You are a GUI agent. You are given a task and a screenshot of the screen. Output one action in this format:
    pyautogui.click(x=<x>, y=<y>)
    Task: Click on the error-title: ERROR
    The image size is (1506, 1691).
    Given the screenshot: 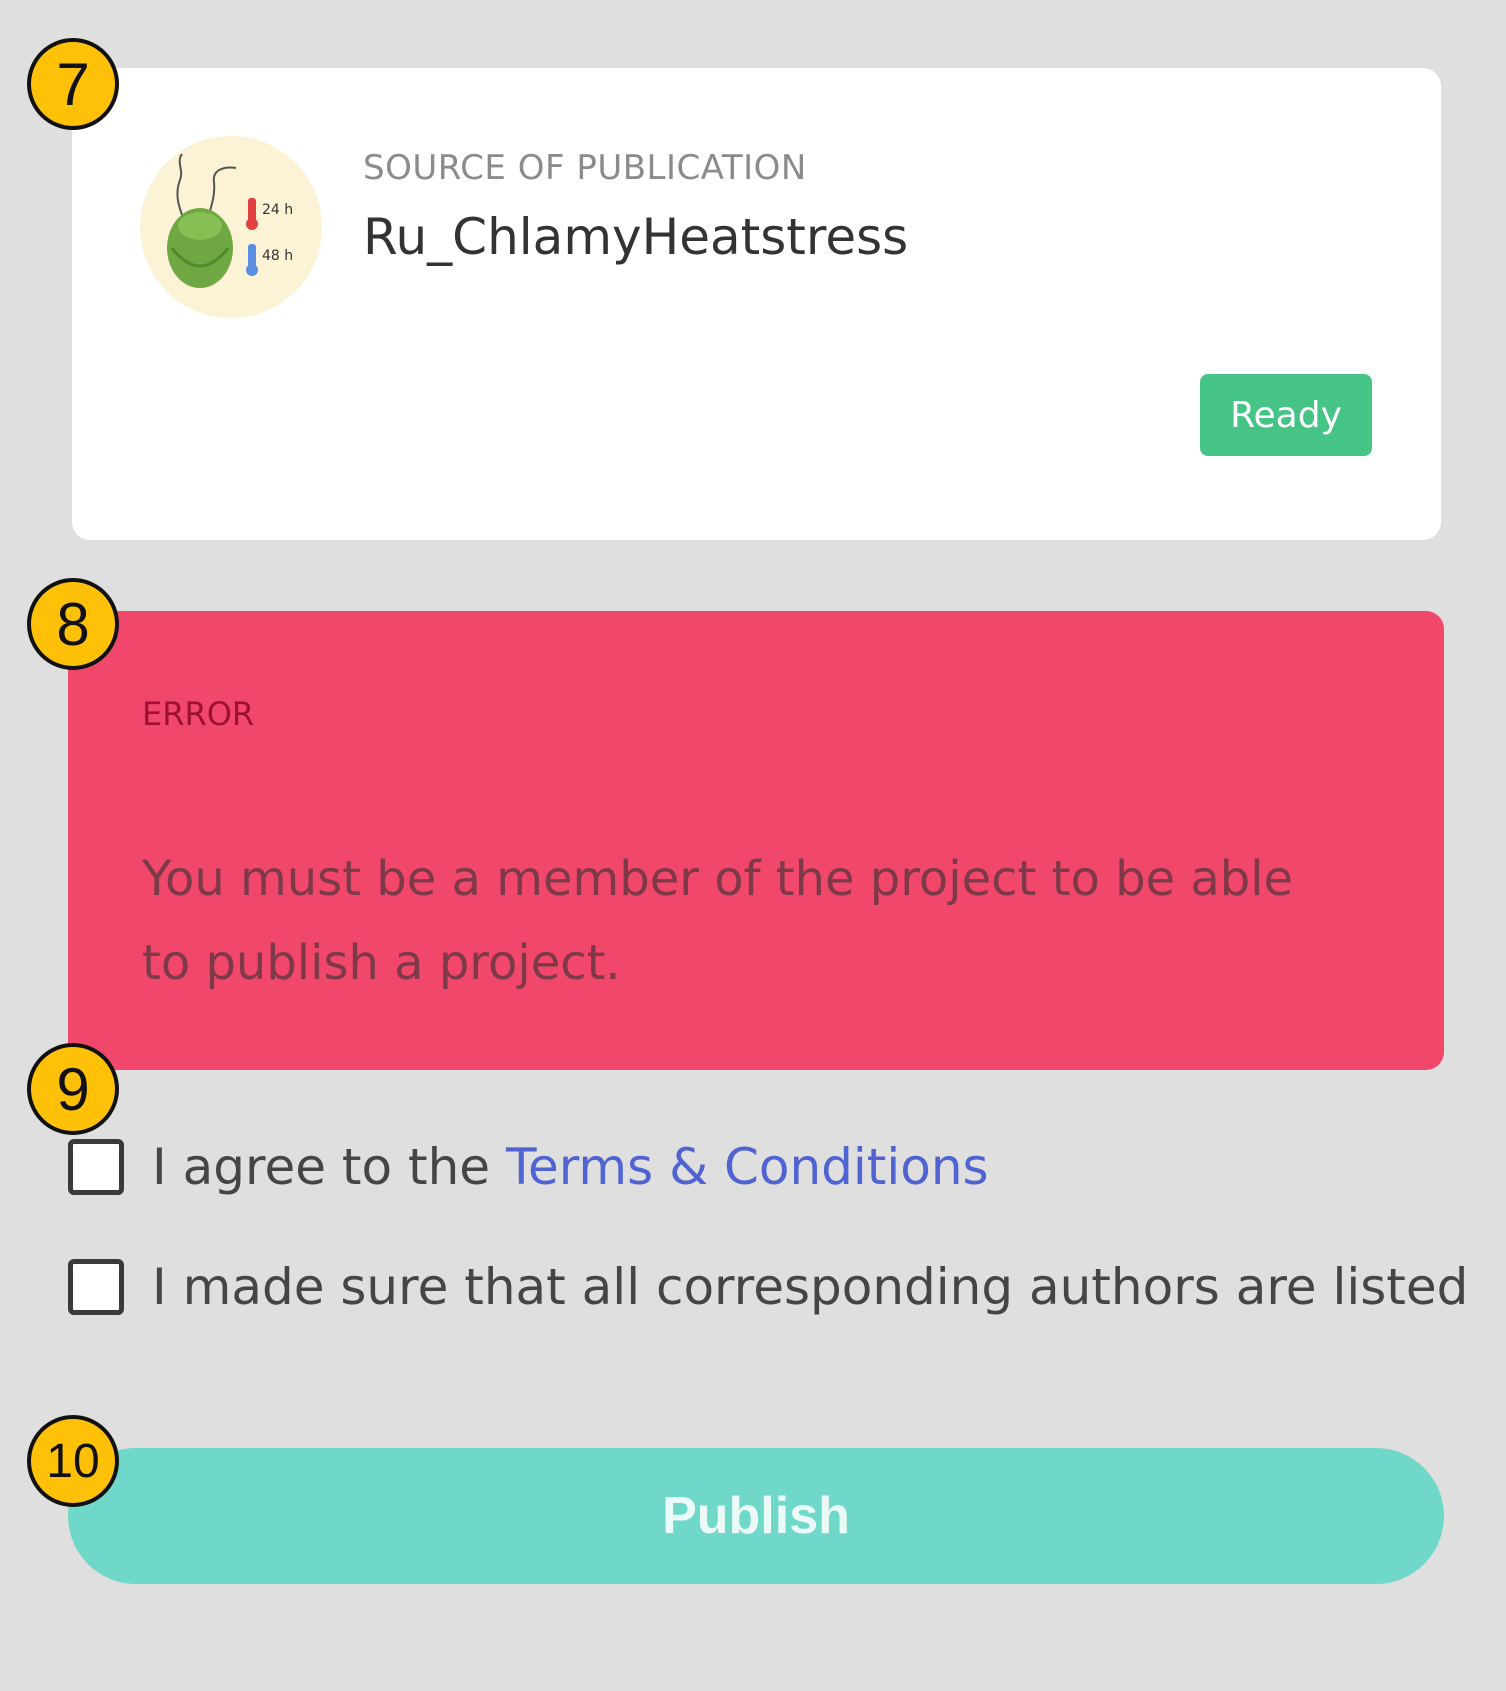 What is the action you would take?
    pyautogui.click(x=198, y=714)
    